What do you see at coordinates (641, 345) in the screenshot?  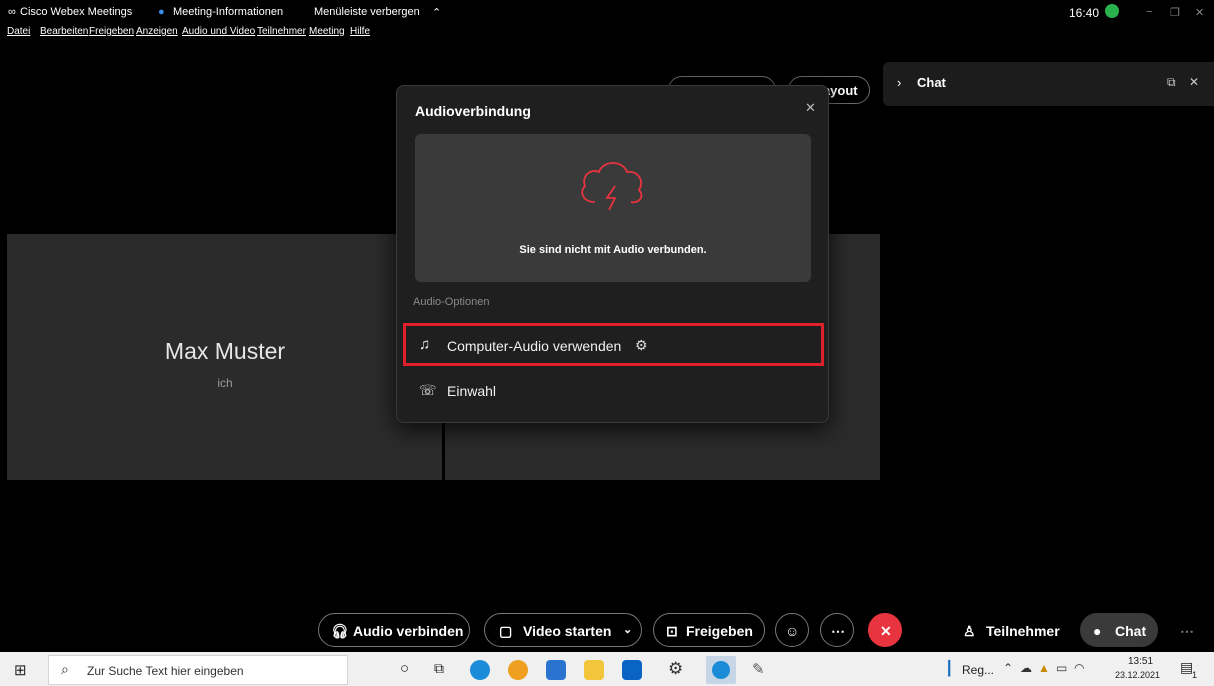 I see `settings-gear-icon: ⚙` at bounding box center [641, 345].